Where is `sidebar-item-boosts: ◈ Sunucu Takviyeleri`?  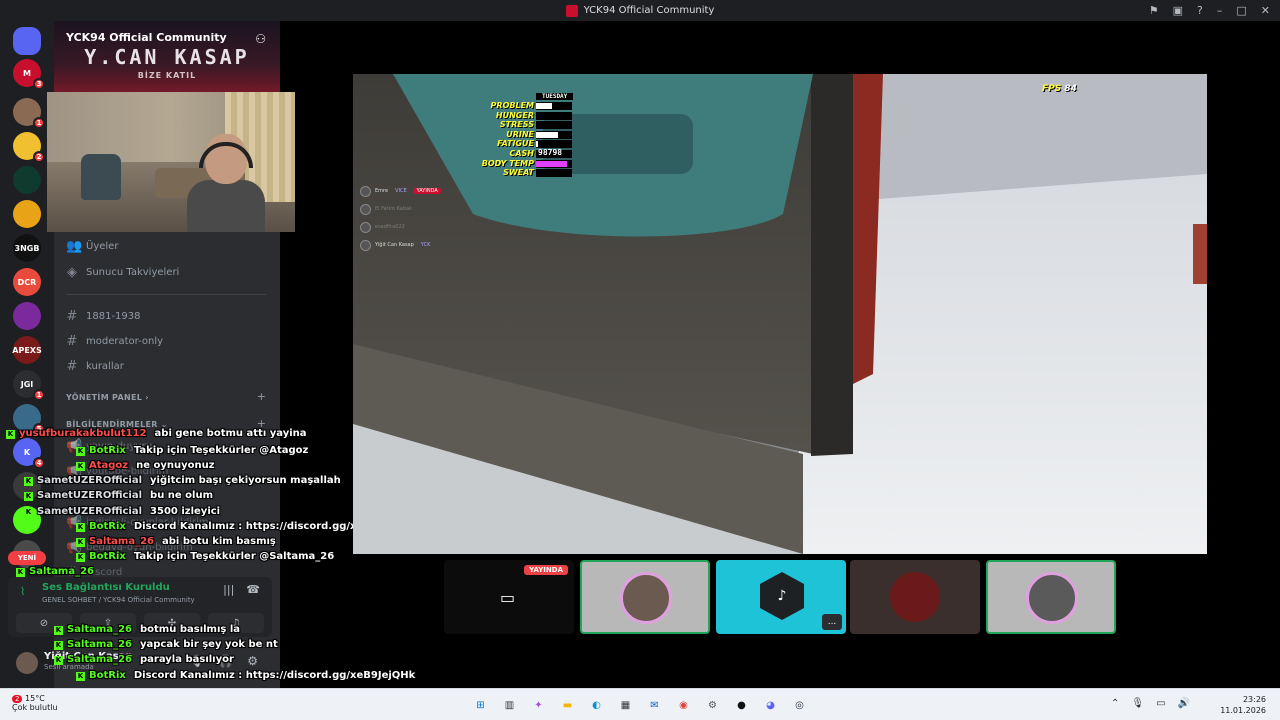 sidebar-item-boosts: ◈ Sunucu Takviyeleri is located at coordinates (122, 272).